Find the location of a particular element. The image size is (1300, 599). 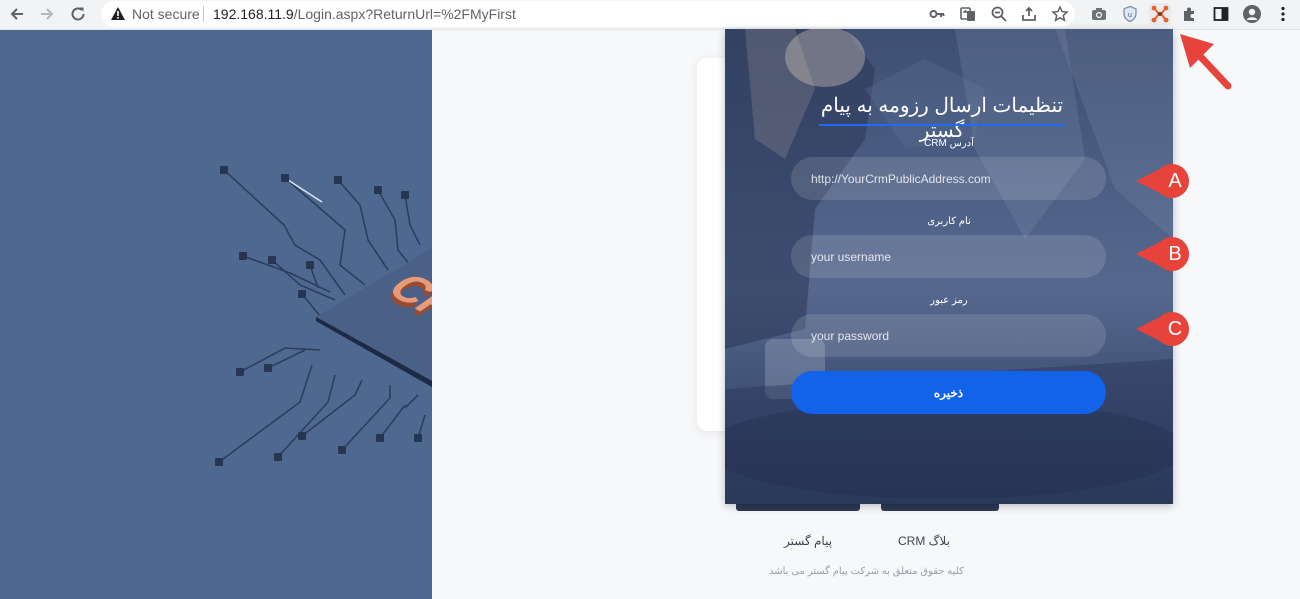

security-status: Not secure is located at coordinates (166, 14).